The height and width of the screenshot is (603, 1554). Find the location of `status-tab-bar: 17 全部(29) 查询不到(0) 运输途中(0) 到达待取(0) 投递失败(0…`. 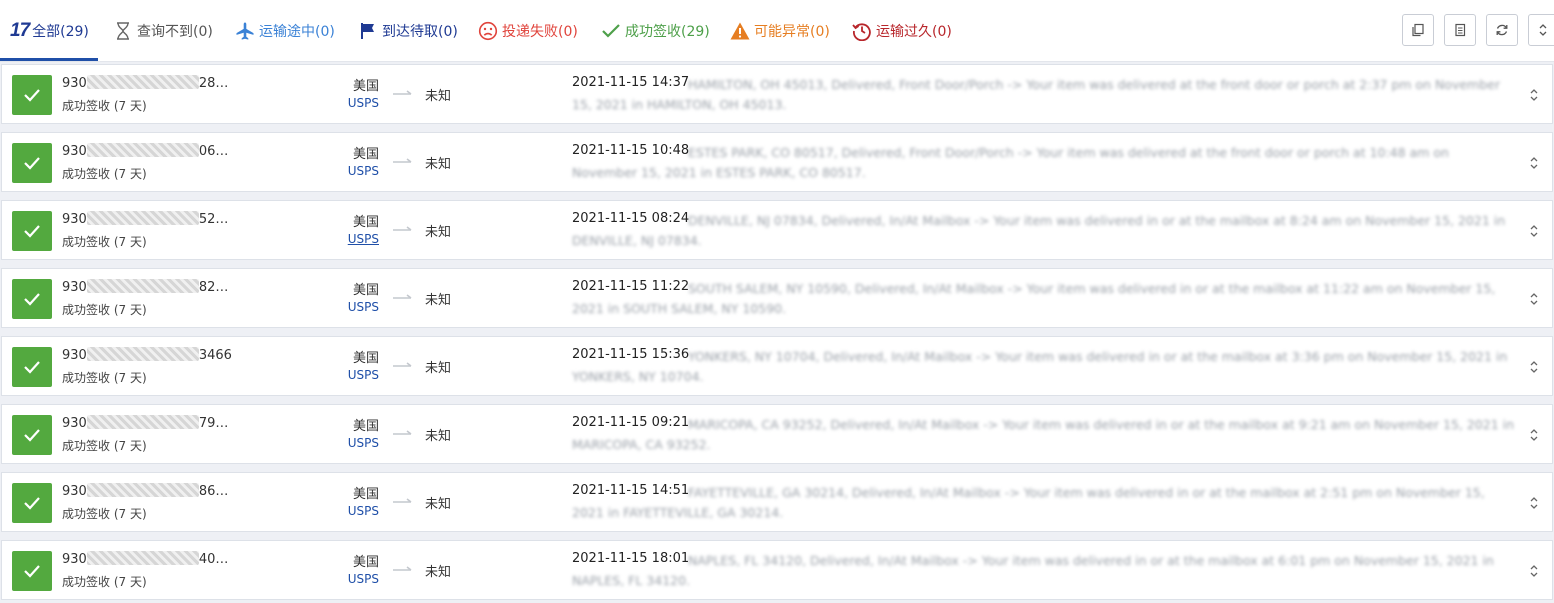

status-tab-bar: 17 全部(29) 查询不到(0) 运输途中(0) 到达待取(0) 投递失败(0… is located at coordinates (777, 31).